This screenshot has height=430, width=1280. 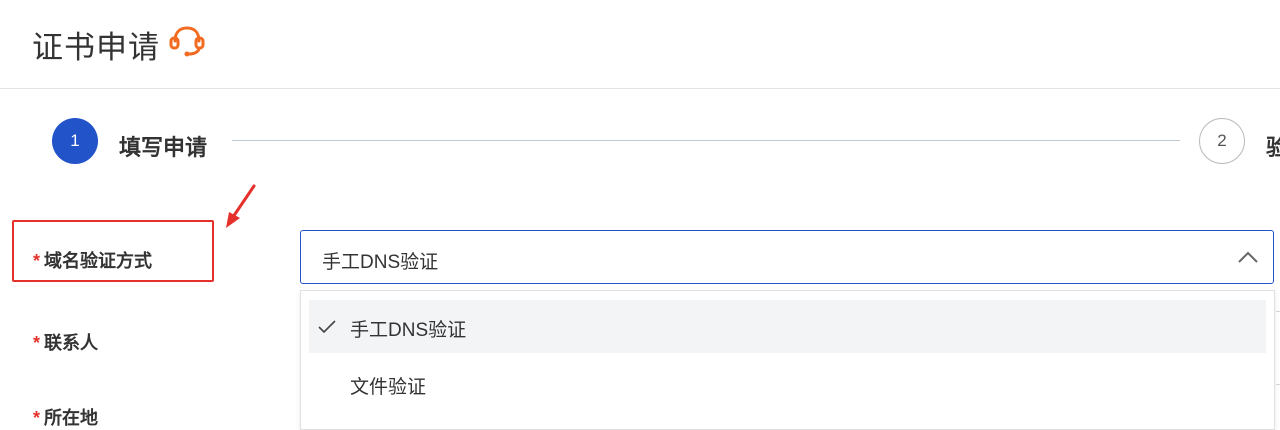 What do you see at coordinates (241, 206) in the screenshot?
I see `annotation-arrow` at bounding box center [241, 206].